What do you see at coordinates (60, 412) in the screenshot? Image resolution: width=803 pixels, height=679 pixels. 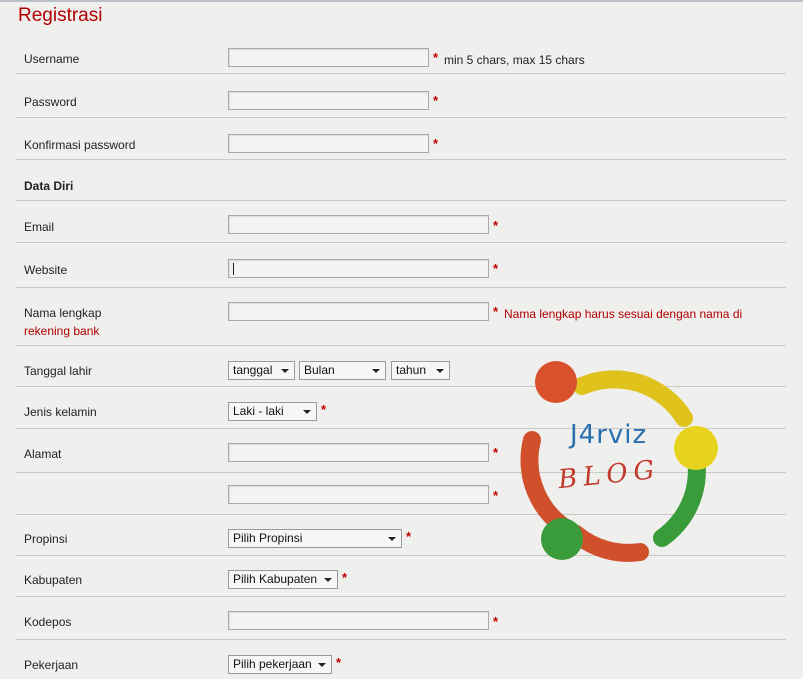 I see `gender-label: Jenis kelamin` at bounding box center [60, 412].